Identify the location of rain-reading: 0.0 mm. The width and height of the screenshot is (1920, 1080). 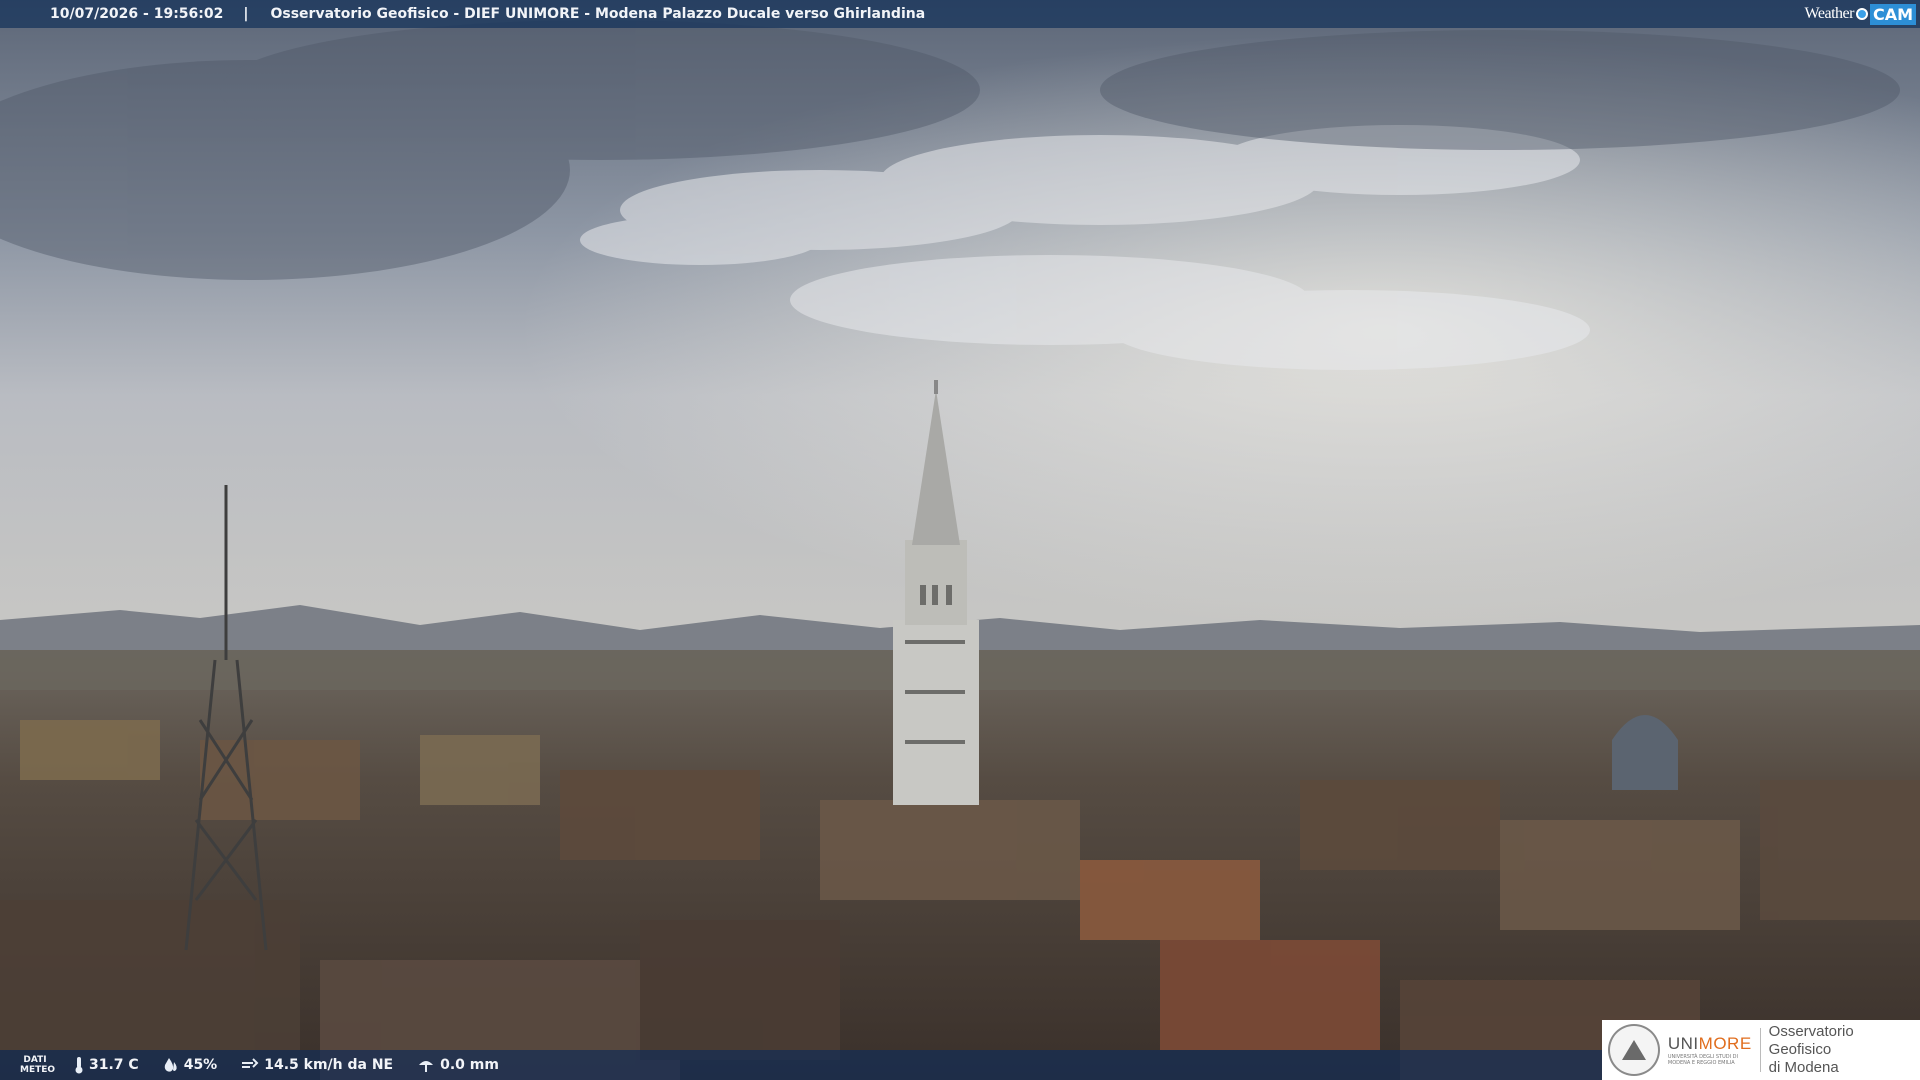
(458, 1065).